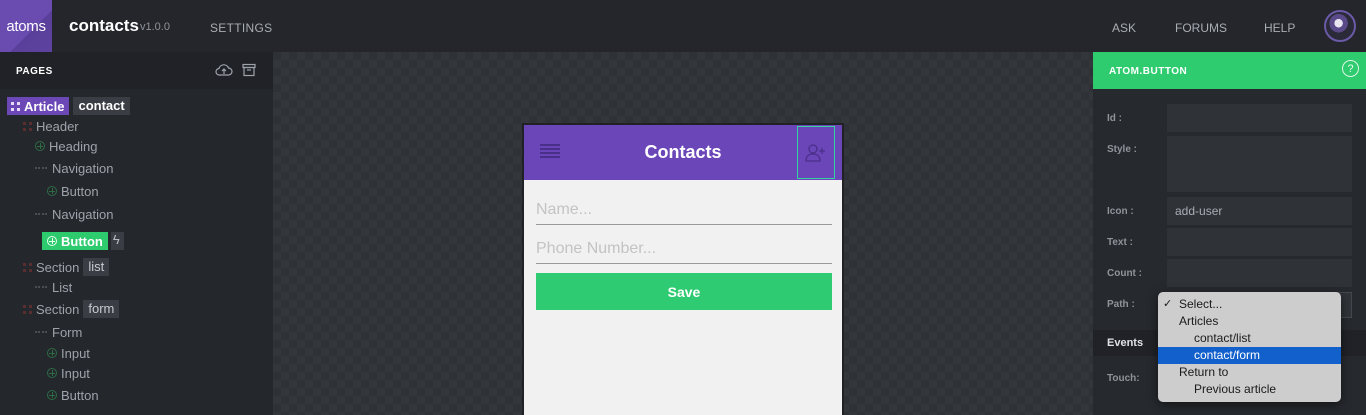 Image resolution: width=1366 pixels, height=415 pixels. I want to click on tree-item-heading: Heading, so click(66, 146).